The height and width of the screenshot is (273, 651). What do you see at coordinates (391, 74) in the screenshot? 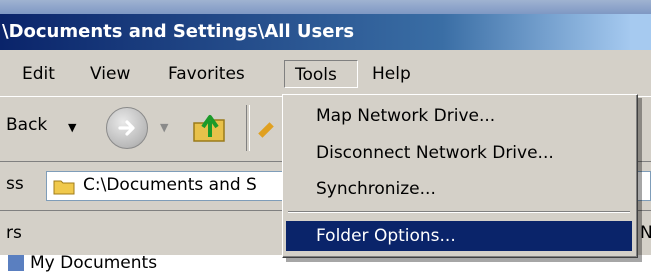
I see `menu-help: Help` at bounding box center [391, 74].